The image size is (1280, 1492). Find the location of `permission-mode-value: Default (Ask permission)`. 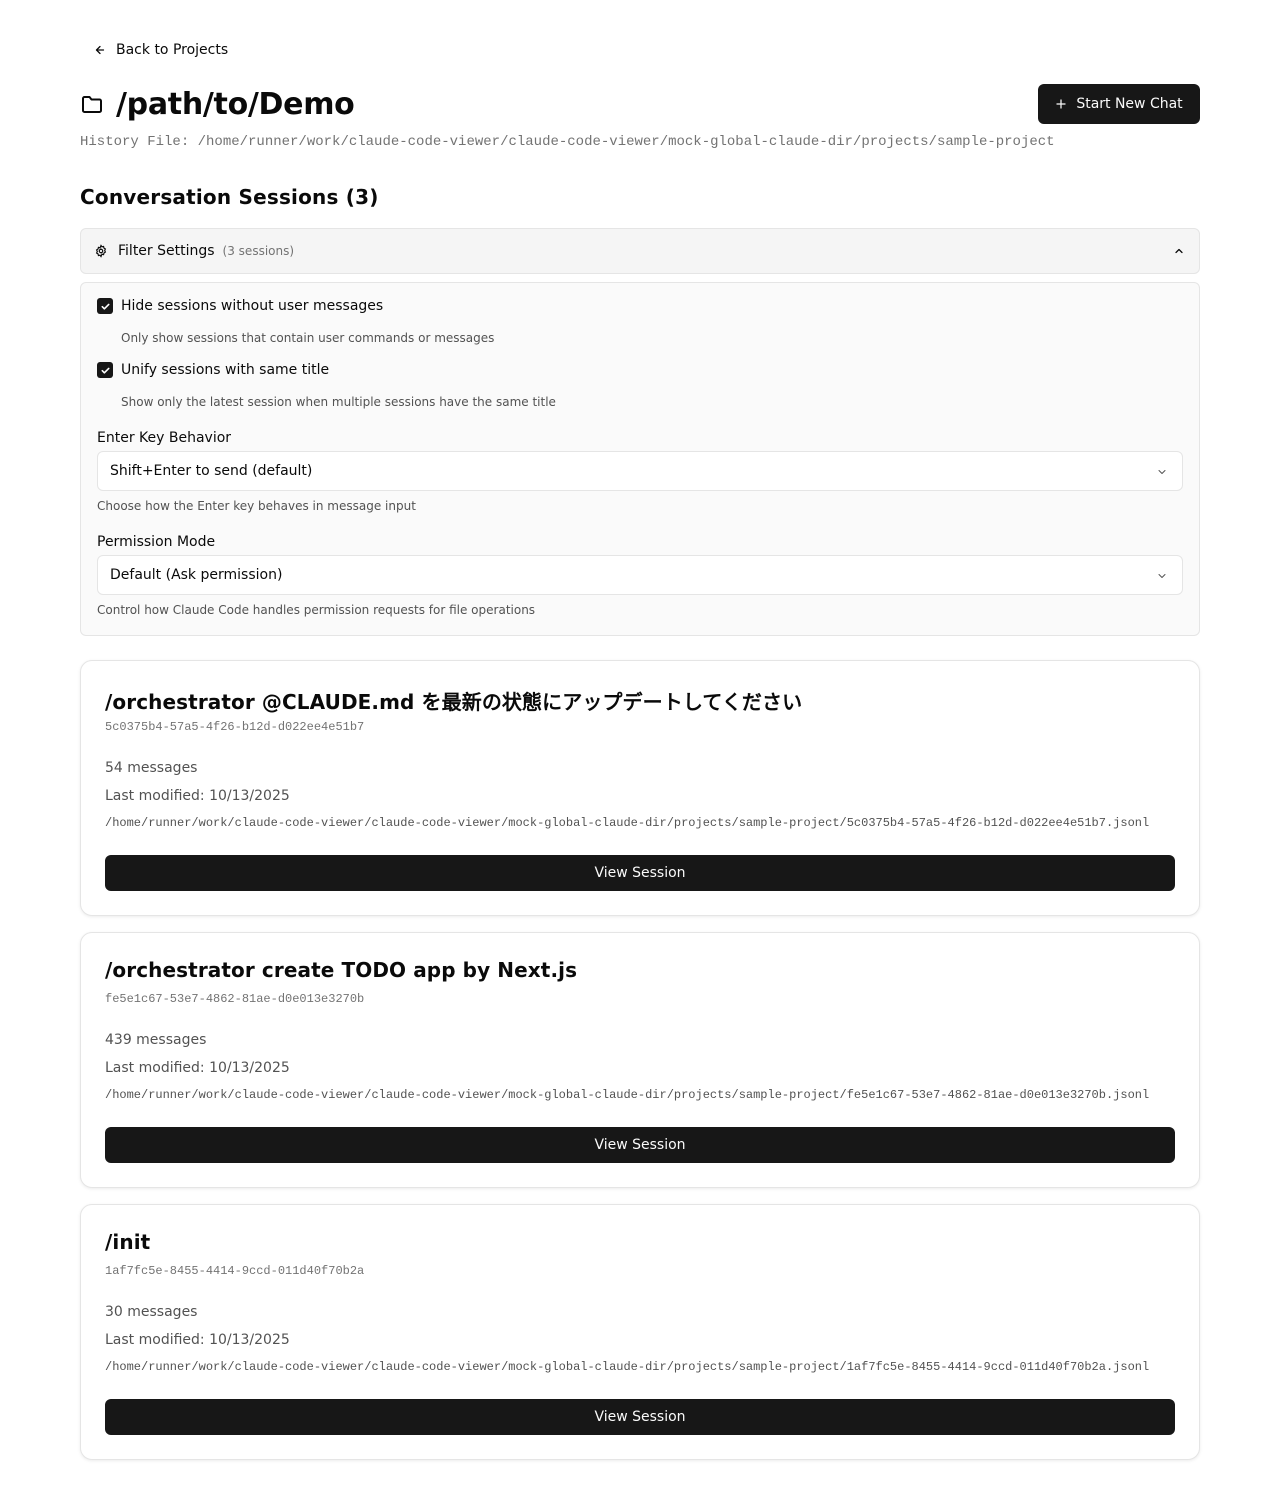

permission-mode-value: Default (Ask permission) is located at coordinates (196, 575).